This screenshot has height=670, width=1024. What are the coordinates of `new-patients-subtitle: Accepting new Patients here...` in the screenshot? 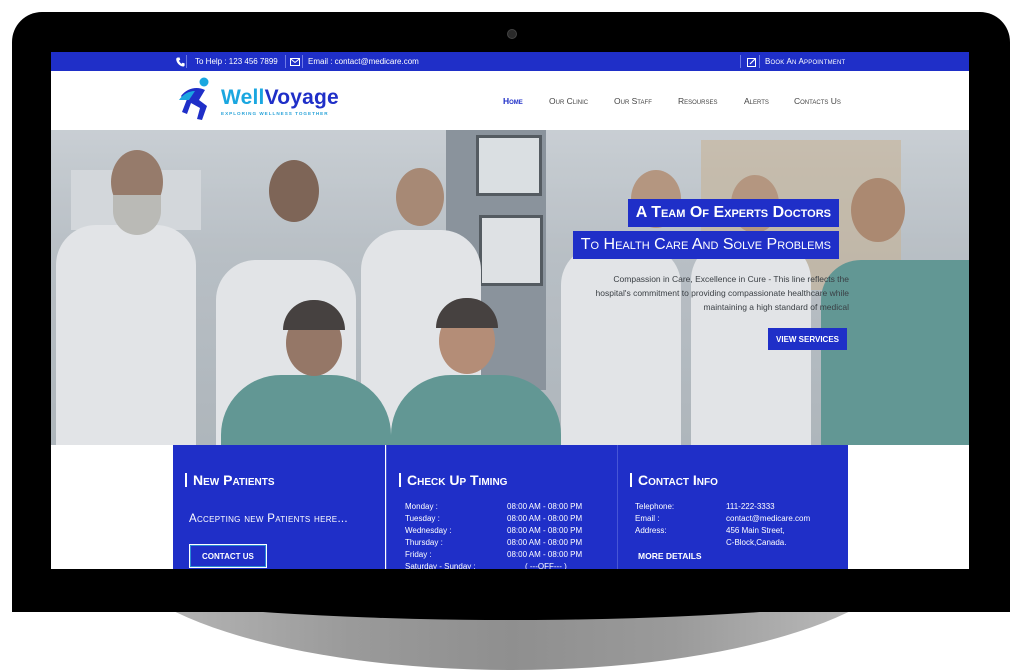 It's located at (268, 519).